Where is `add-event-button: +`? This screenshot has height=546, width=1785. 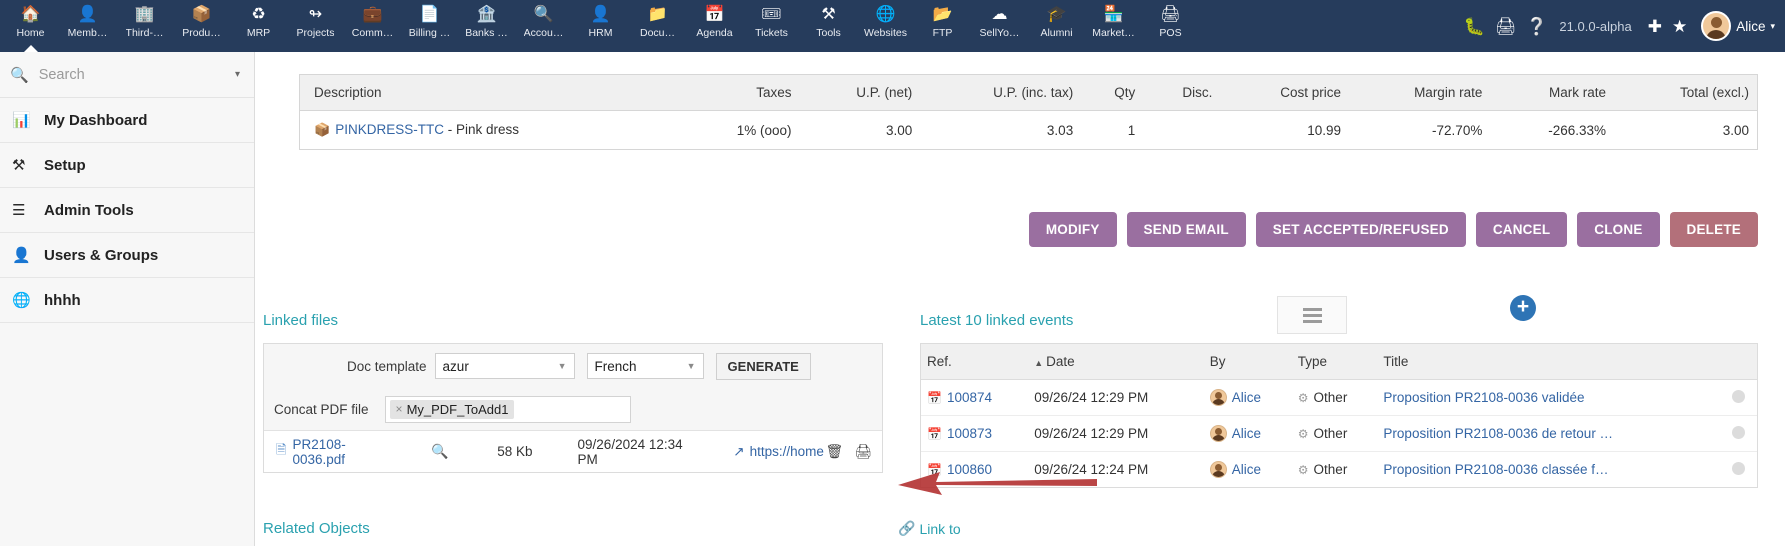 add-event-button: + is located at coordinates (1523, 308).